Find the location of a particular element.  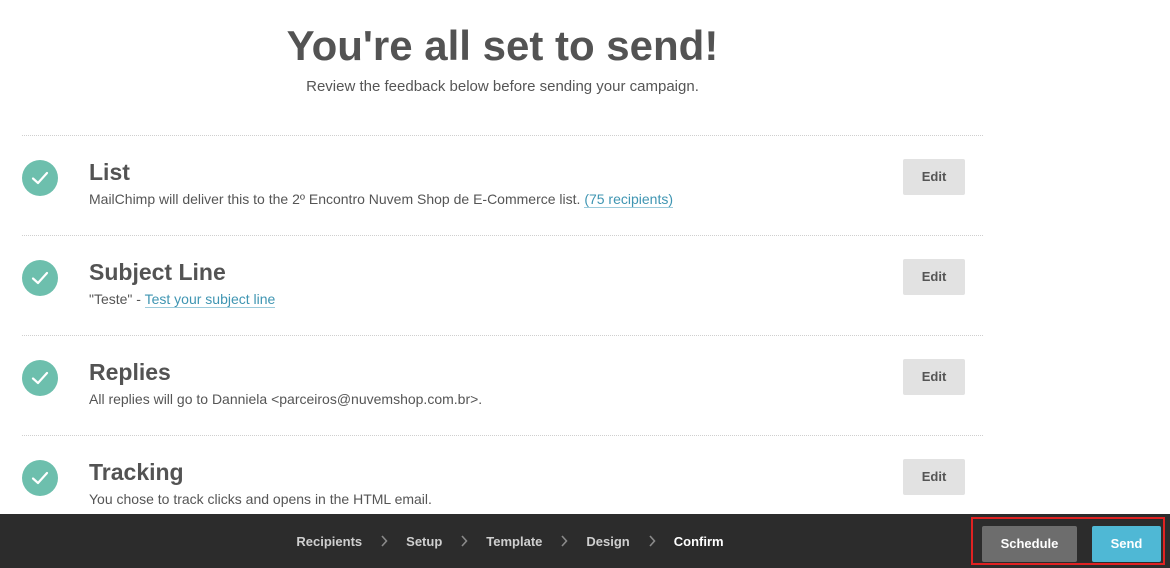

item-title: Tracking is located at coordinates (136, 472).